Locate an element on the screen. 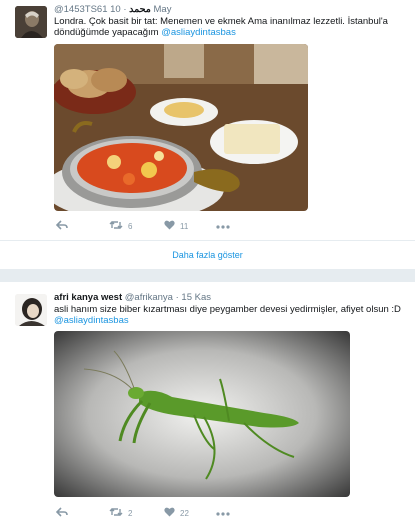 Image resolution: width=415 pixels, height=525 pixels. retweet-button: 2 is located at coordinates (120, 513).